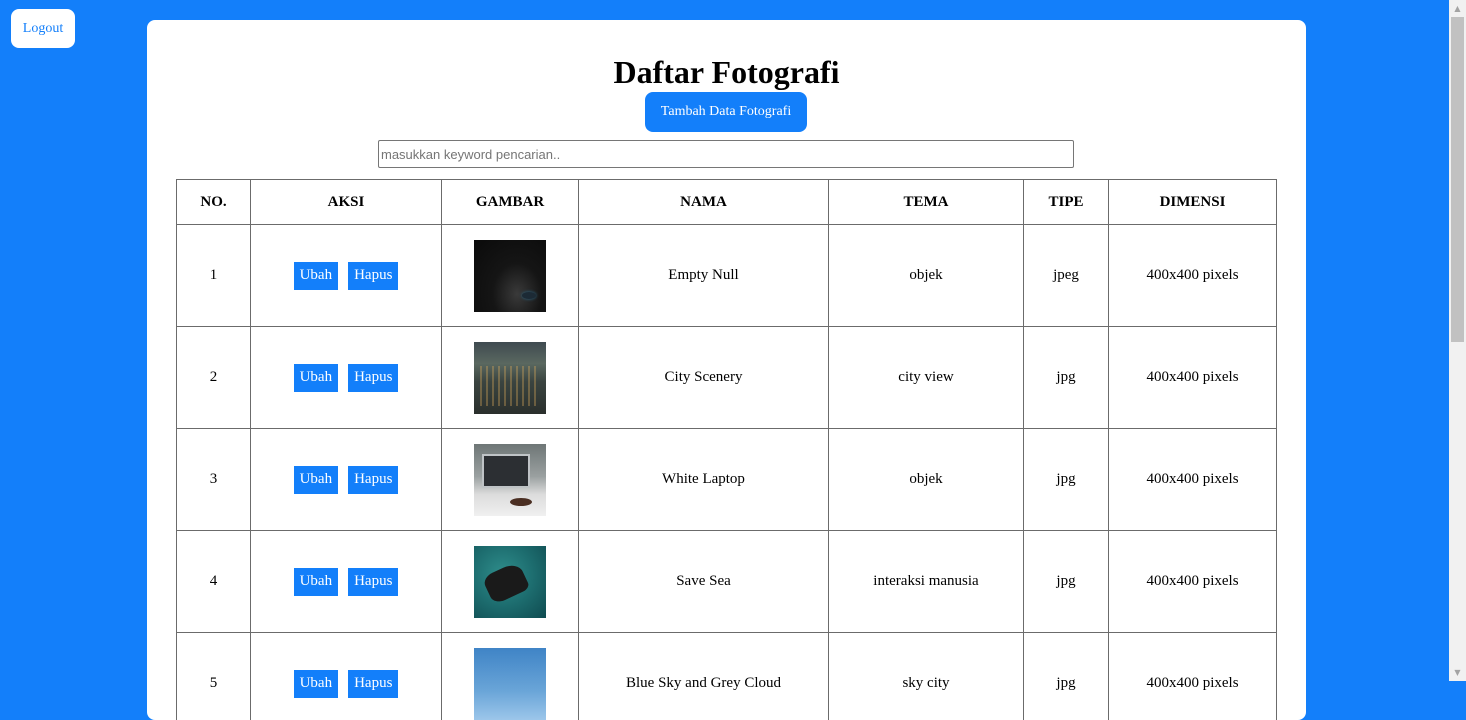  What do you see at coordinates (214, 202) in the screenshot?
I see `header-no: NO.` at bounding box center [214, 202].